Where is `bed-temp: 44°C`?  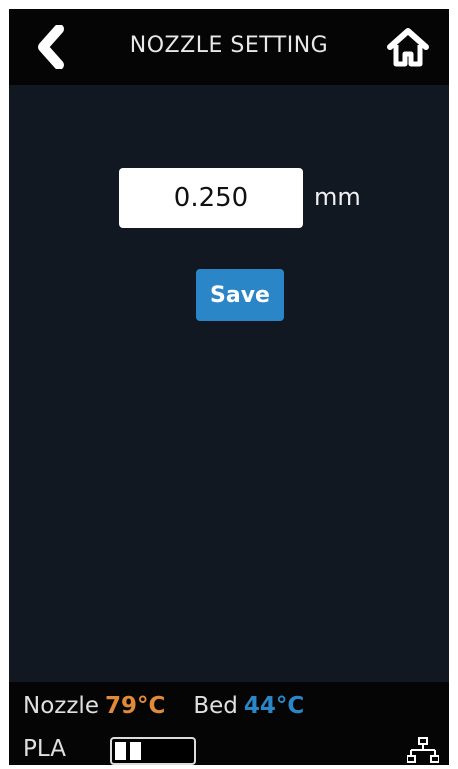 bed-temp: 44°C is located at coordinates (274, 706).